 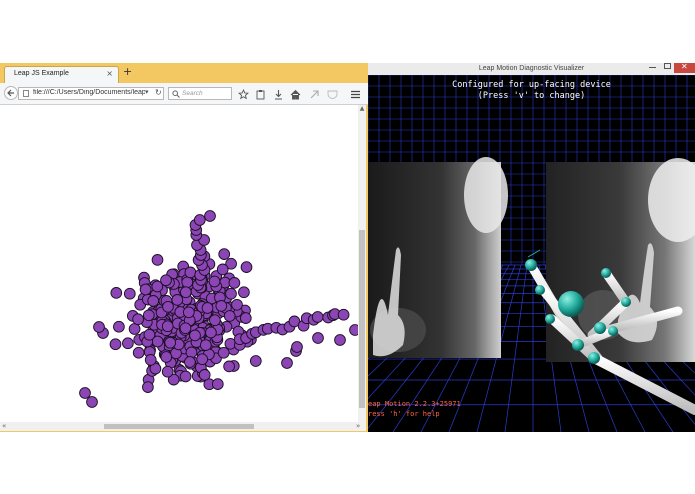 I want to click on camera-image-left, so click(x=438, y=257).